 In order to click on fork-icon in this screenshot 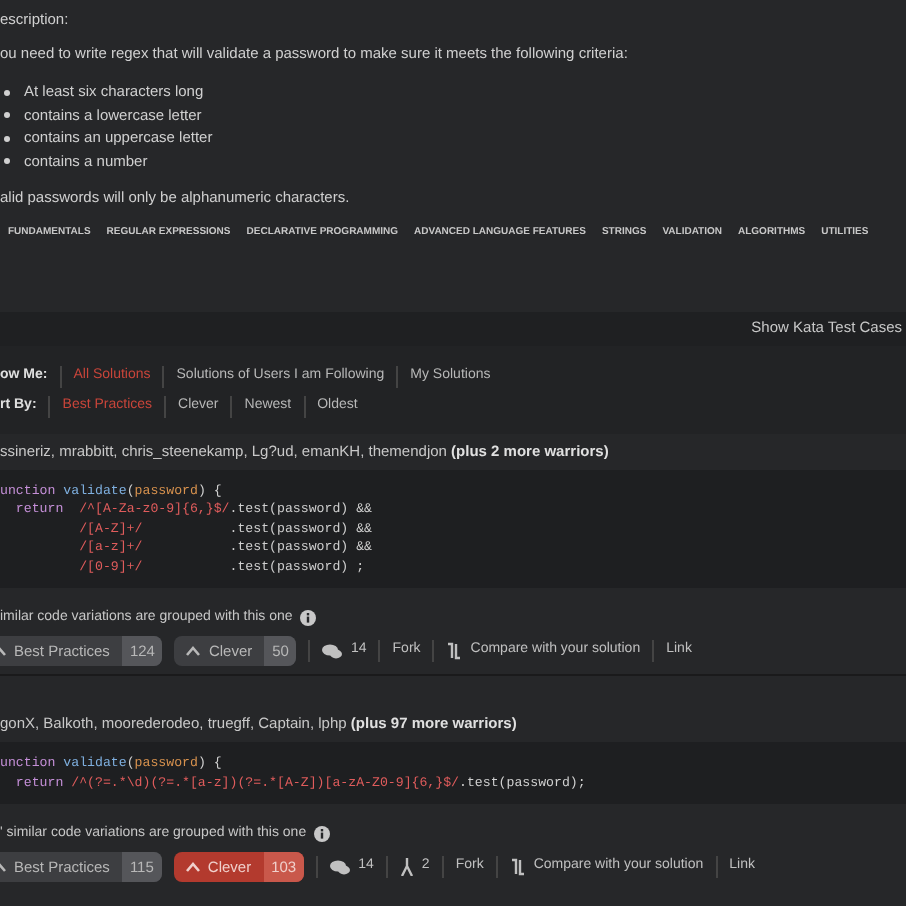, I will do `click(406, 867)`.